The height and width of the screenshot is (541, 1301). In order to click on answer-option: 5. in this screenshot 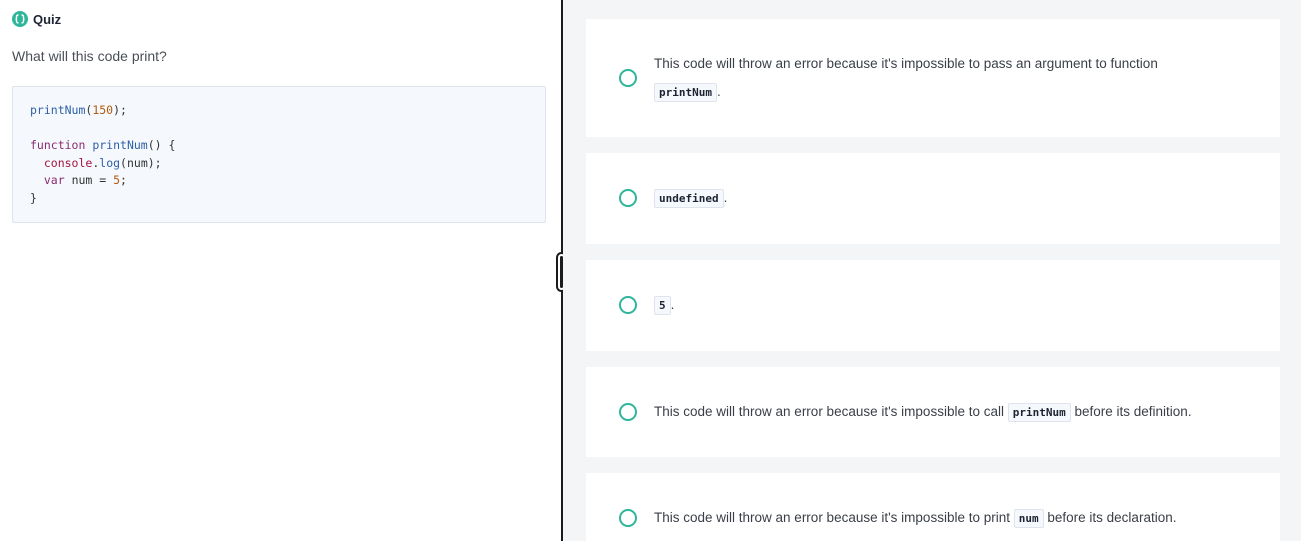, I will do `click(933, 305)`.